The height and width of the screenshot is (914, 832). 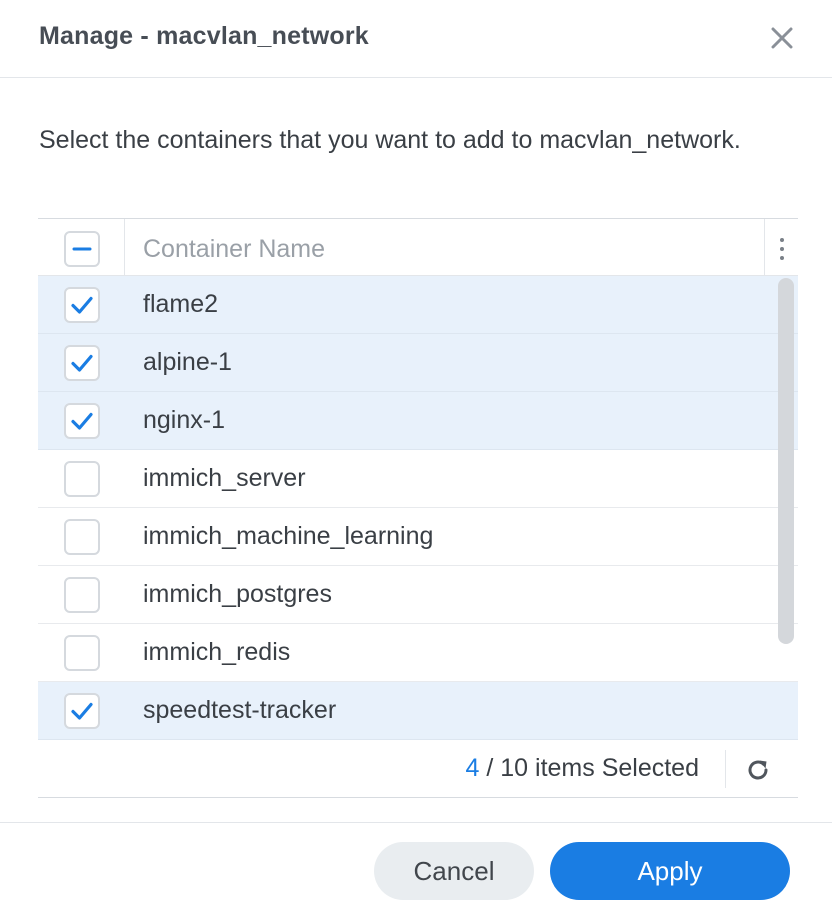 What do you see at coordinates (418, 363) in the screenshot?
I see `table-row: alpine-1` at bounding box center [418, 363].